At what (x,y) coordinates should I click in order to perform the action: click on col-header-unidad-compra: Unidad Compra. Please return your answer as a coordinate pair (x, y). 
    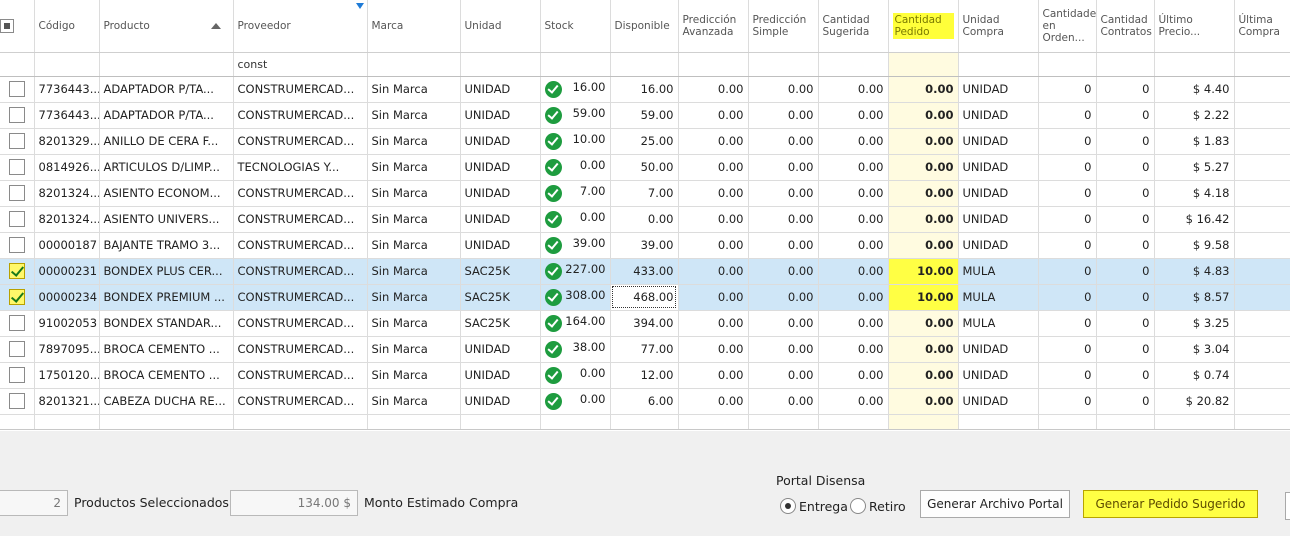
    Looking at the image, I should click on (998, 26).